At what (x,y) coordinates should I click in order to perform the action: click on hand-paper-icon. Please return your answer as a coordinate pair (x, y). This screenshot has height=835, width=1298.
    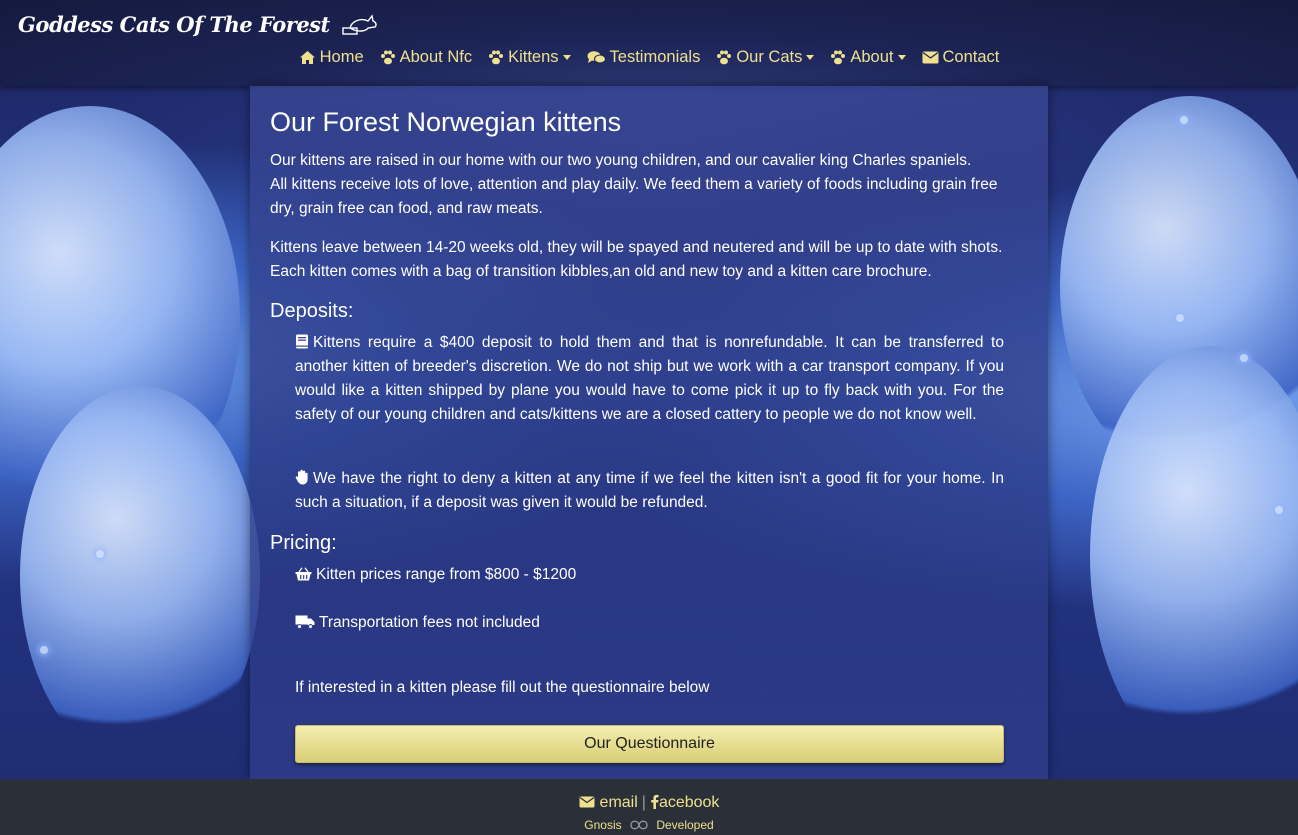
    Looking at the image, I should click on (301, 477).